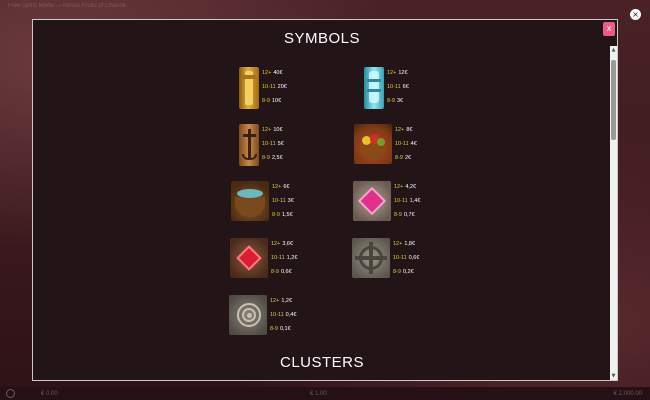 The image size is (650, 400). I want to click on pay-row: 12+ 3,6€, so click(284, 245).